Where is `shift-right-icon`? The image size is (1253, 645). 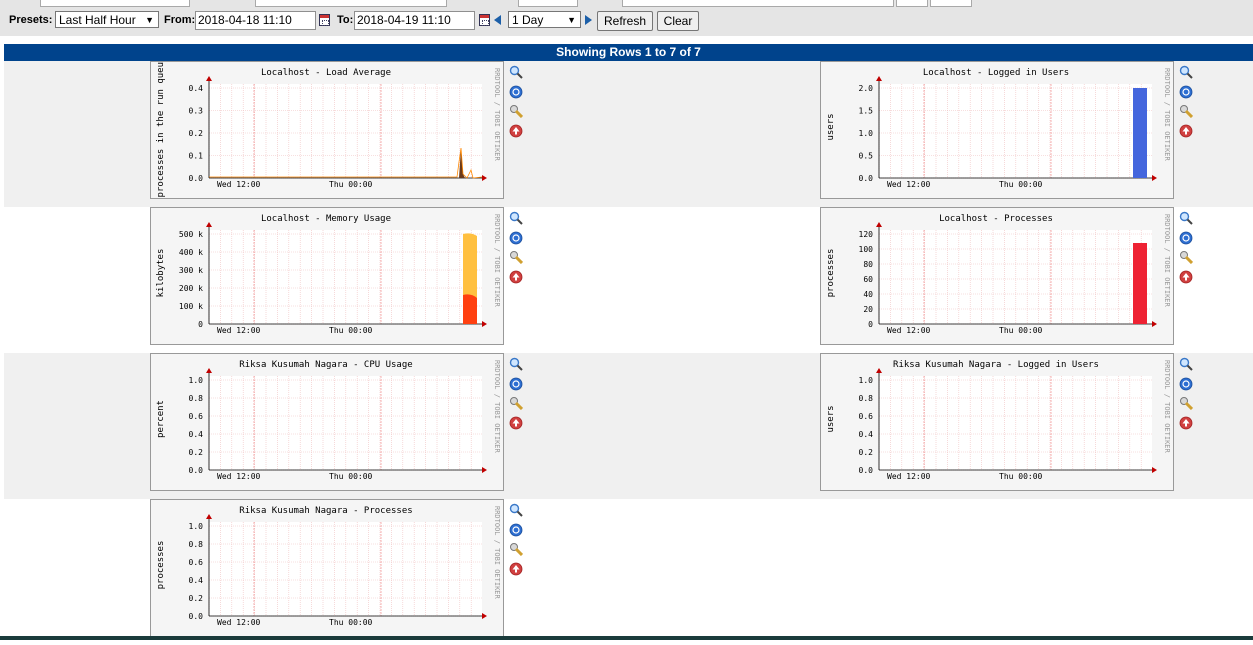
shift-right-icon is located at coordinates (588, 20).